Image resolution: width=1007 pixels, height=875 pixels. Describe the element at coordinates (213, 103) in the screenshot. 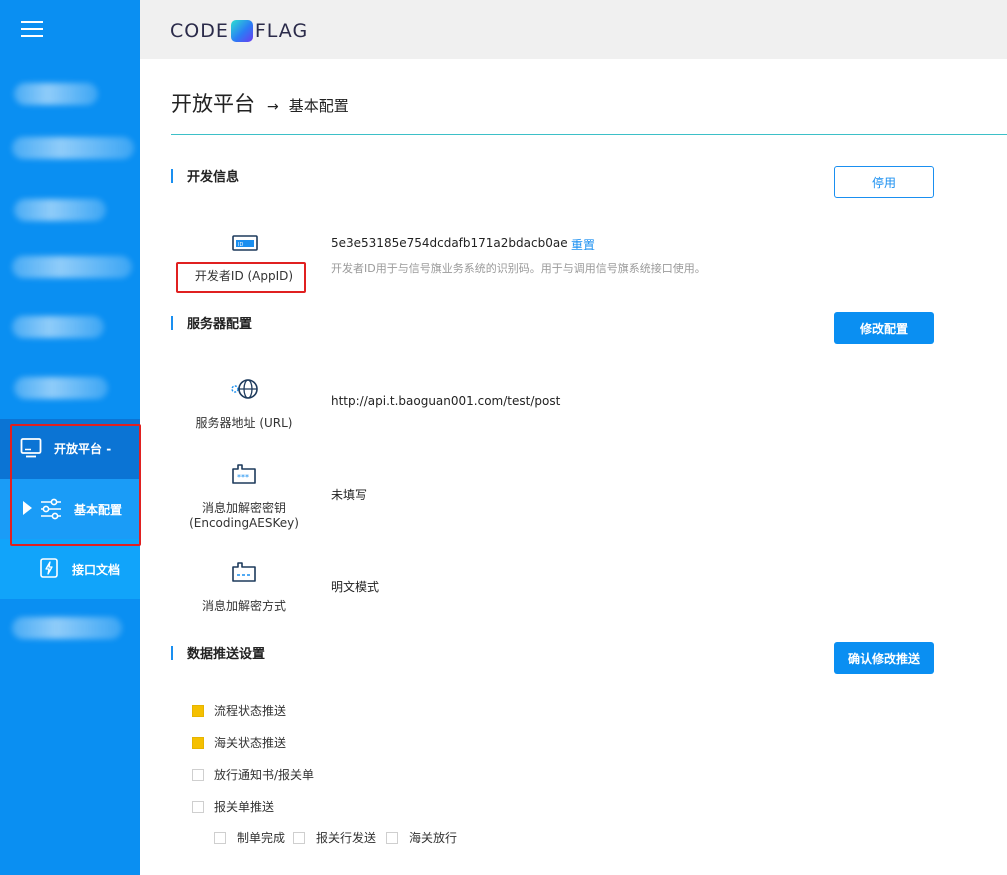

I see `breadcrumb-root: 开放平台` at that location.